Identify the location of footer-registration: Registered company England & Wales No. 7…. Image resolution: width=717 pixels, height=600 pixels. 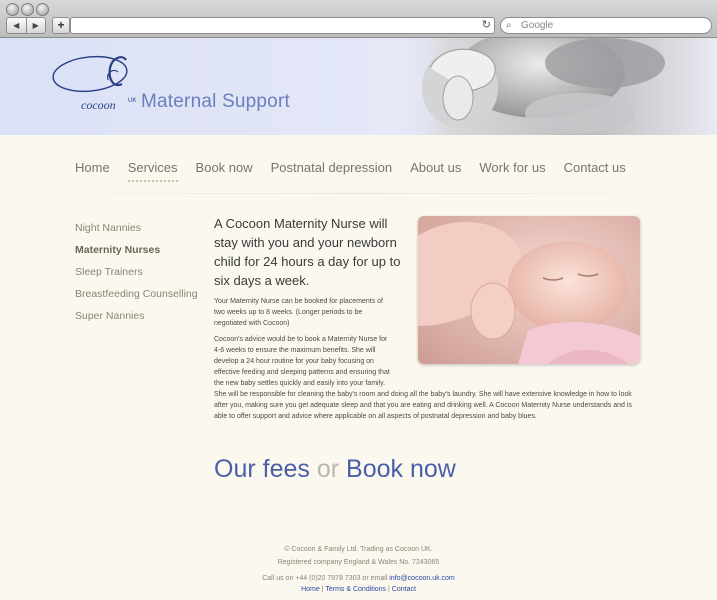
(358, 562).